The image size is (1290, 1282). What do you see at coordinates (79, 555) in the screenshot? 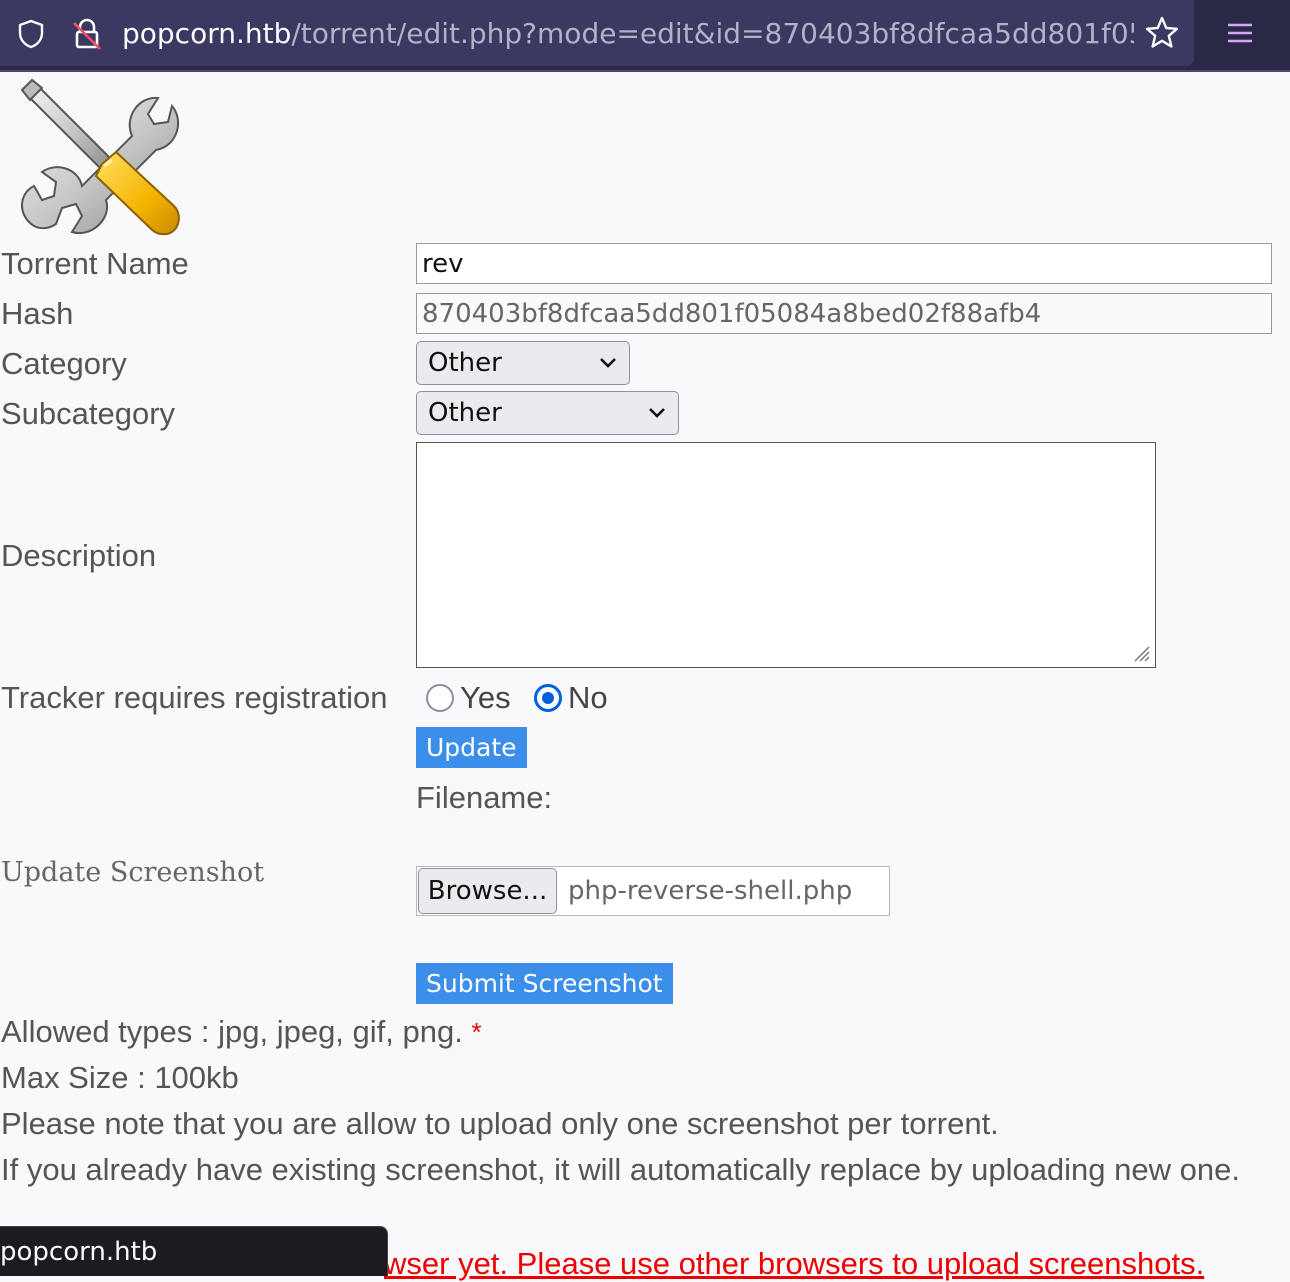
I see `description-label: Description` at bounding box center [79, 555].